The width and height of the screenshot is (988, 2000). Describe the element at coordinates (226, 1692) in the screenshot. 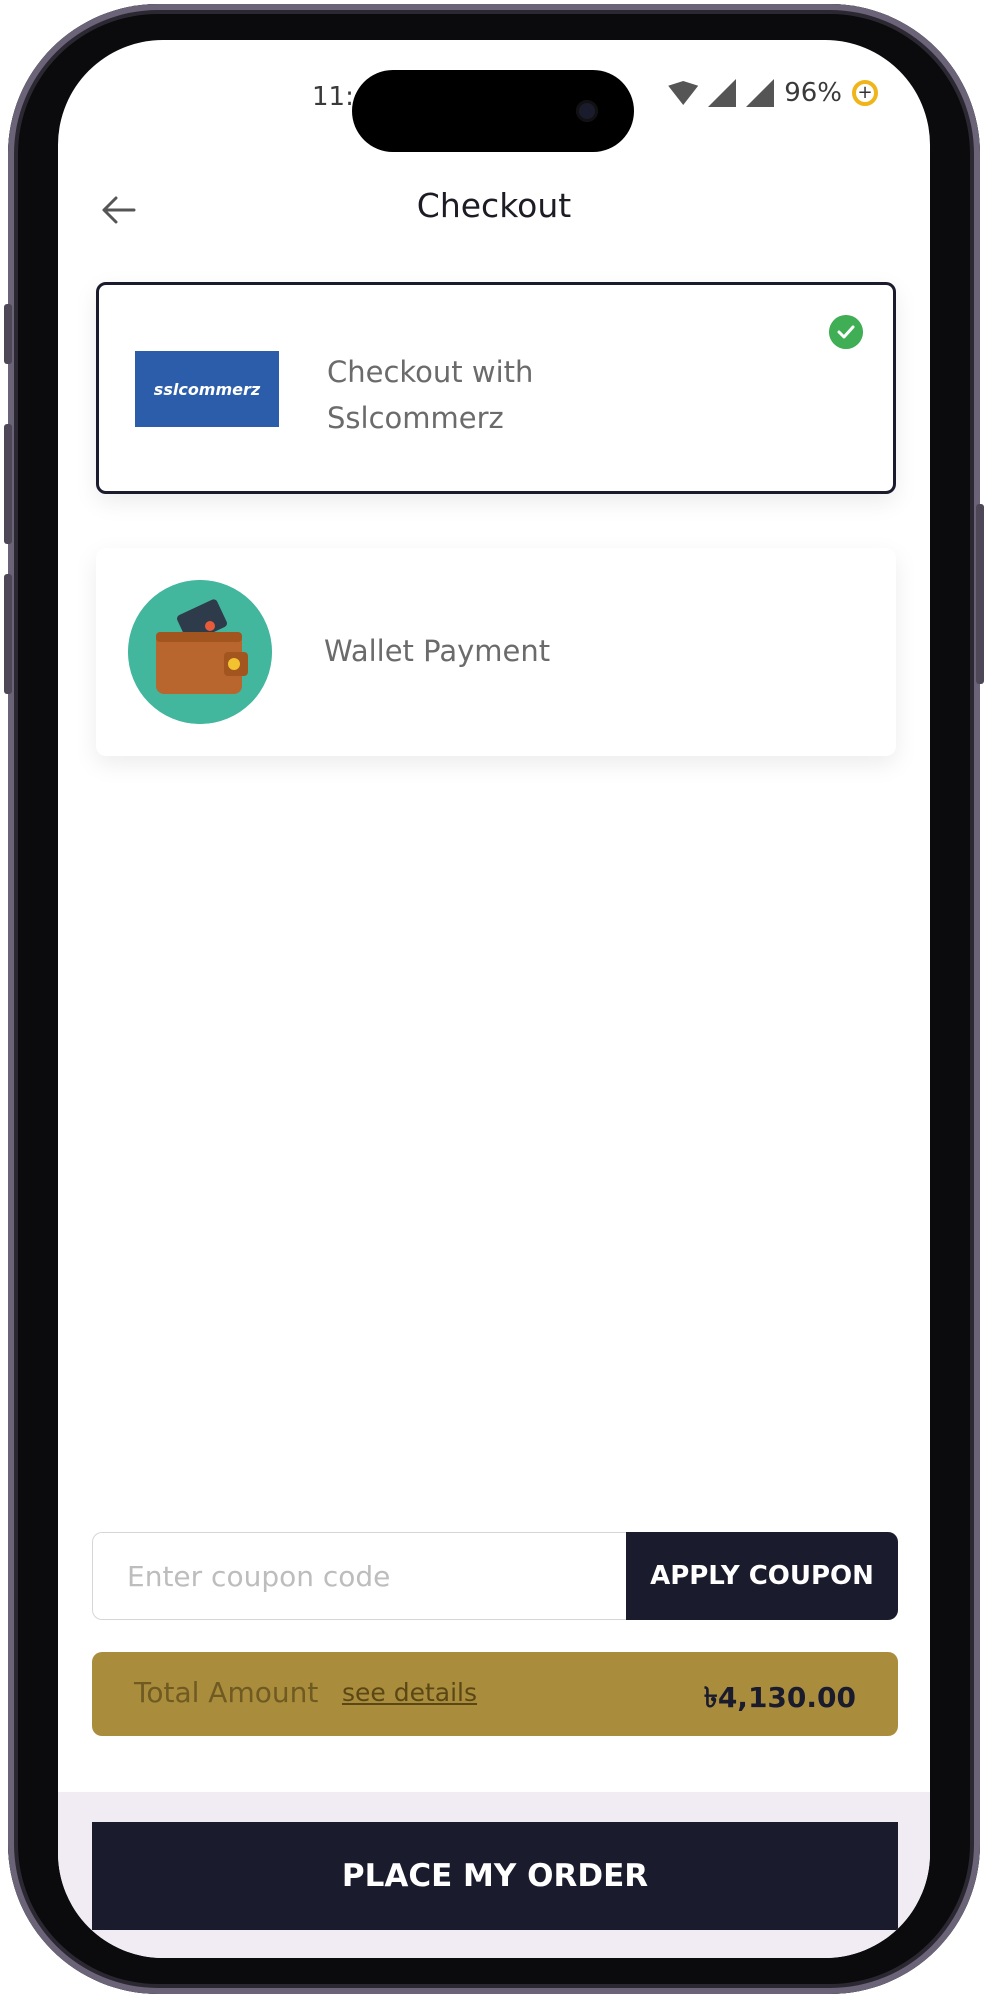

I see `total-amount-label: Total Amount` at that location.